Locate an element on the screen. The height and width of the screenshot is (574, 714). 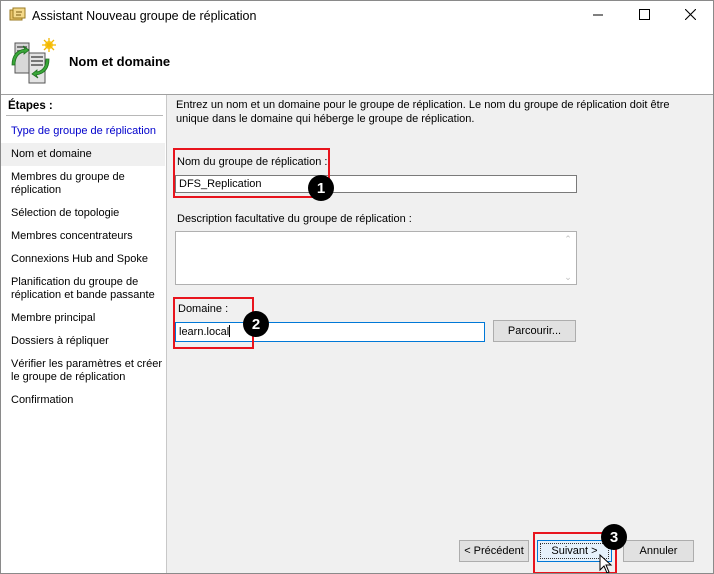
previous-button: < Précédent is located at coordinates (494, 551).